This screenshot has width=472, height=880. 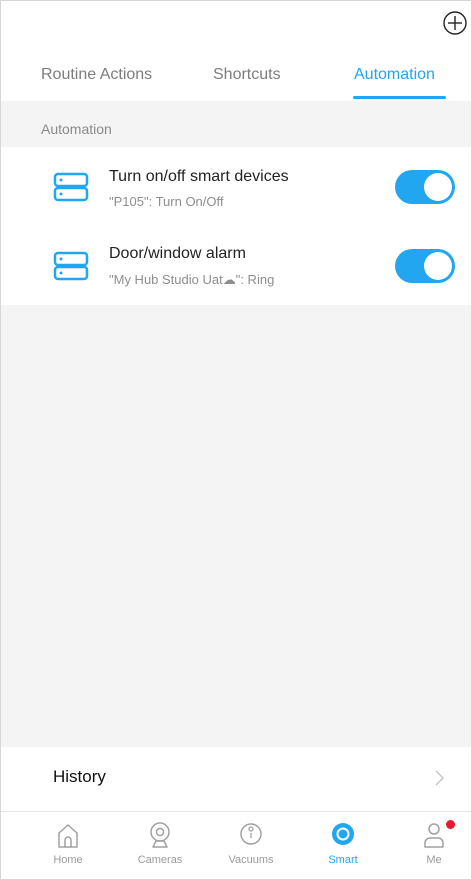 I want to click on nav-label: Cameras, so click(x=160, y=860).